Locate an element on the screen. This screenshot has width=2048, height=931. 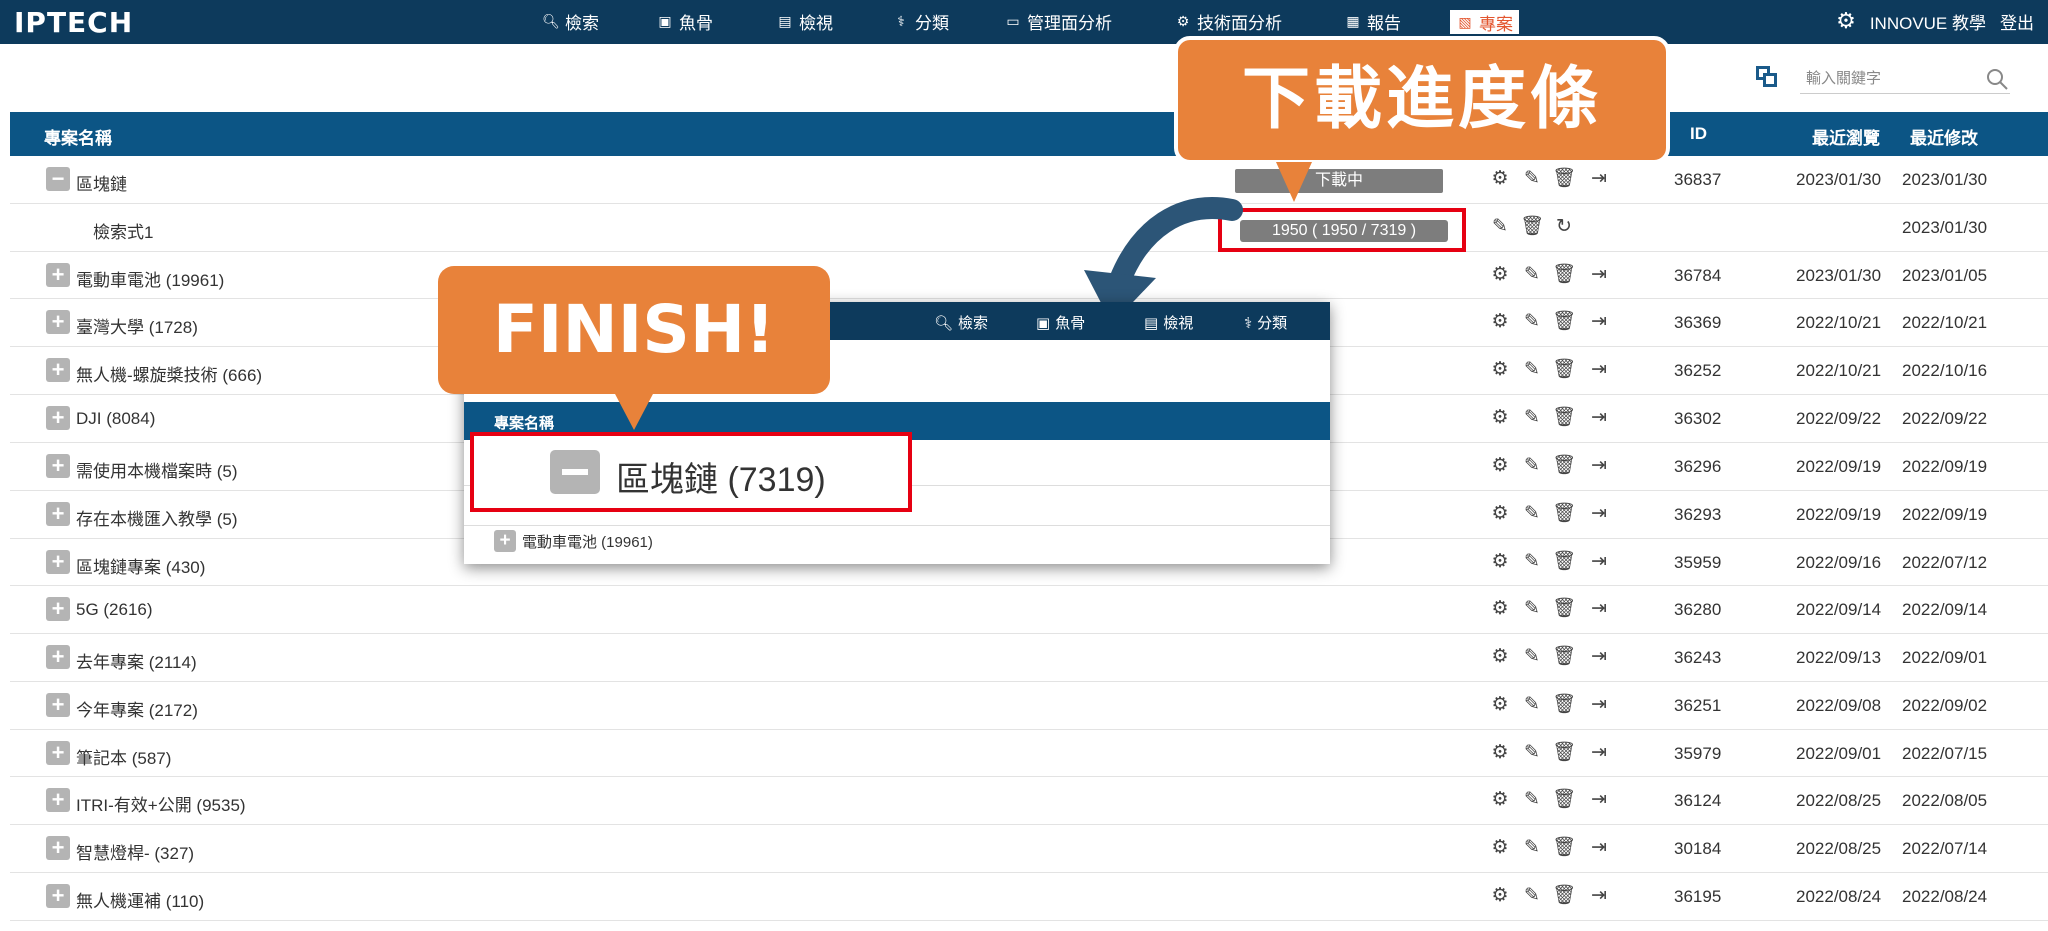
project-name: 今年專案 (2172) is located at coordinates (137, 708).